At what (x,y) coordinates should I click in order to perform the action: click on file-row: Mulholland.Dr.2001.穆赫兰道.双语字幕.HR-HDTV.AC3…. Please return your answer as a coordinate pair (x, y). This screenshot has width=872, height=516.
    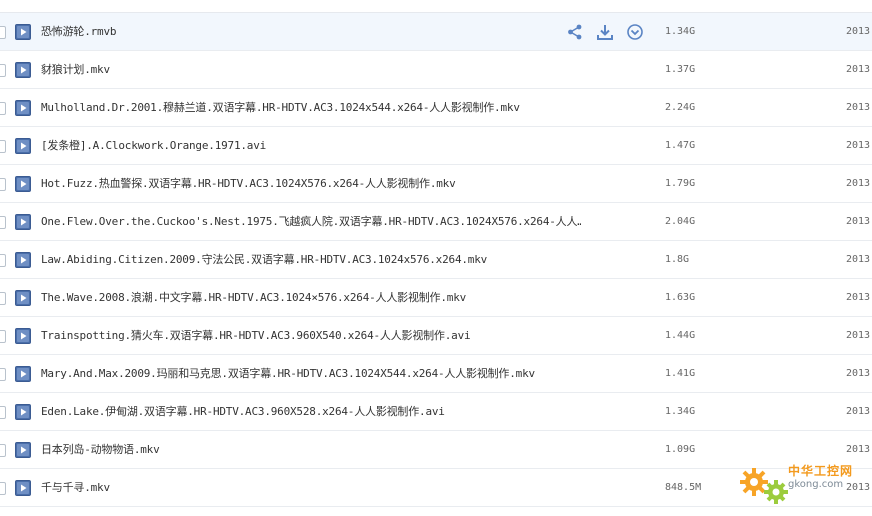
    Looking at the image, I should click on (436, 108).